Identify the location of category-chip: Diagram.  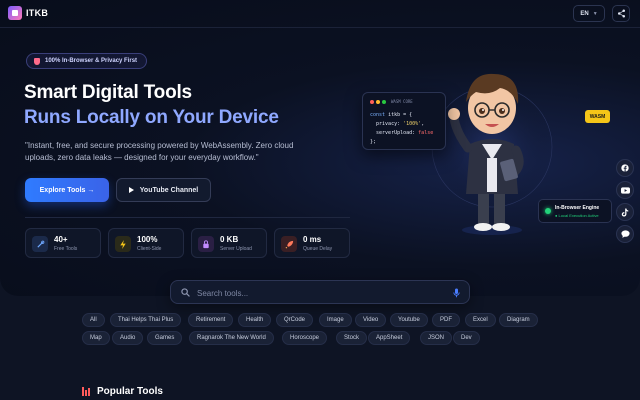
(518, 320).